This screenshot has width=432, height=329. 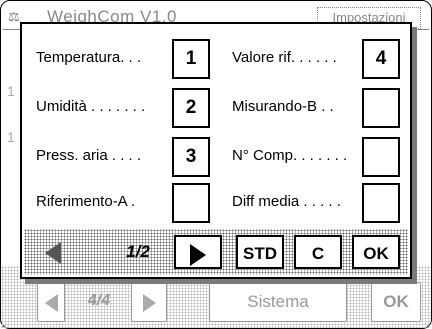 I want to click on background-prev-page-button, so click(x=51, y=302).